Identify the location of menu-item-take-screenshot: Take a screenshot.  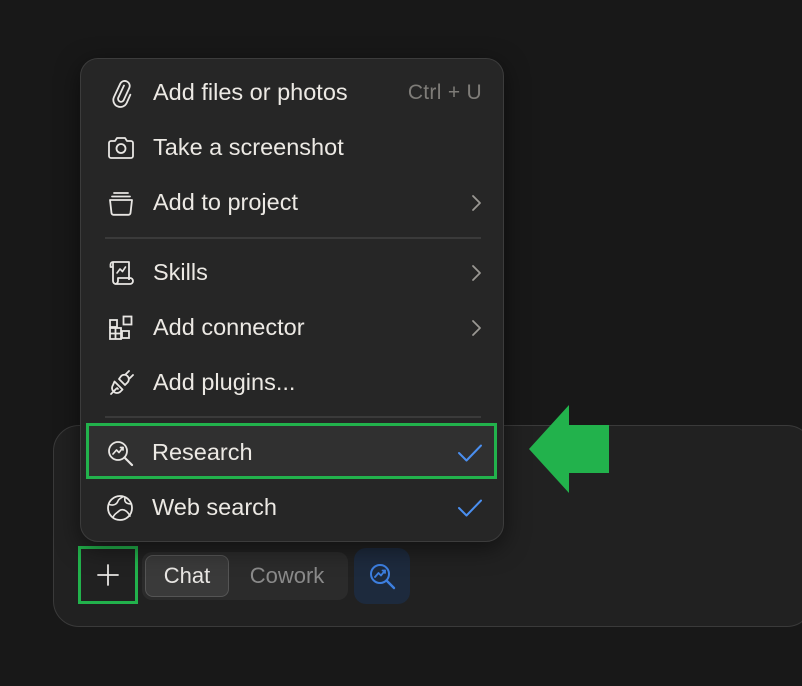
(293, 147).